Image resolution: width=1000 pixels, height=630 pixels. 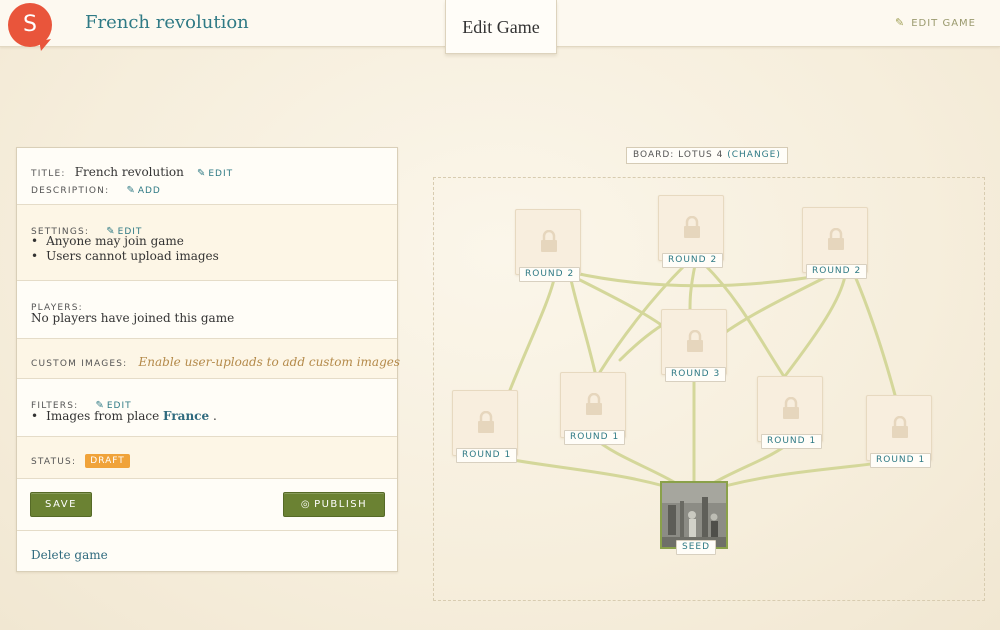 I want to click on seed-label: SEED, so click(x=696, y=547).